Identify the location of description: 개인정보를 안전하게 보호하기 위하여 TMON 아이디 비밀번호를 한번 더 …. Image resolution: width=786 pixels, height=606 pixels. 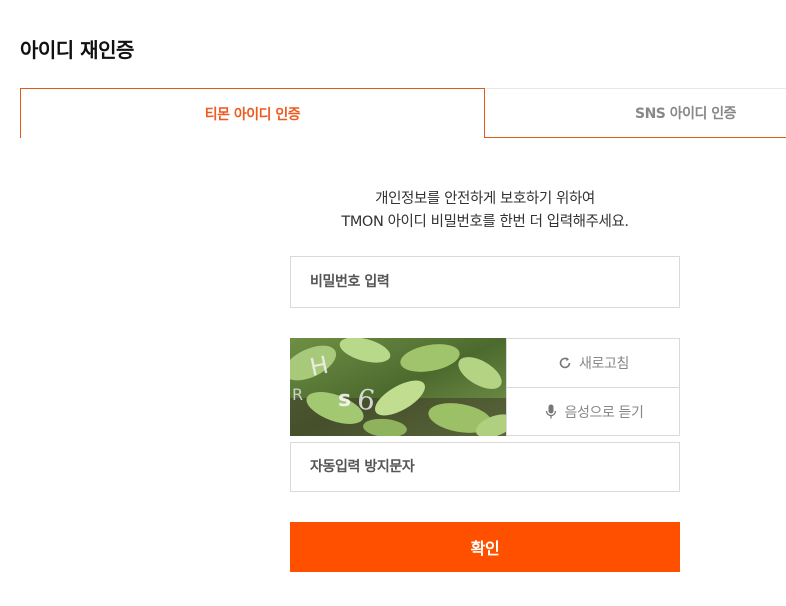
(485, 211).